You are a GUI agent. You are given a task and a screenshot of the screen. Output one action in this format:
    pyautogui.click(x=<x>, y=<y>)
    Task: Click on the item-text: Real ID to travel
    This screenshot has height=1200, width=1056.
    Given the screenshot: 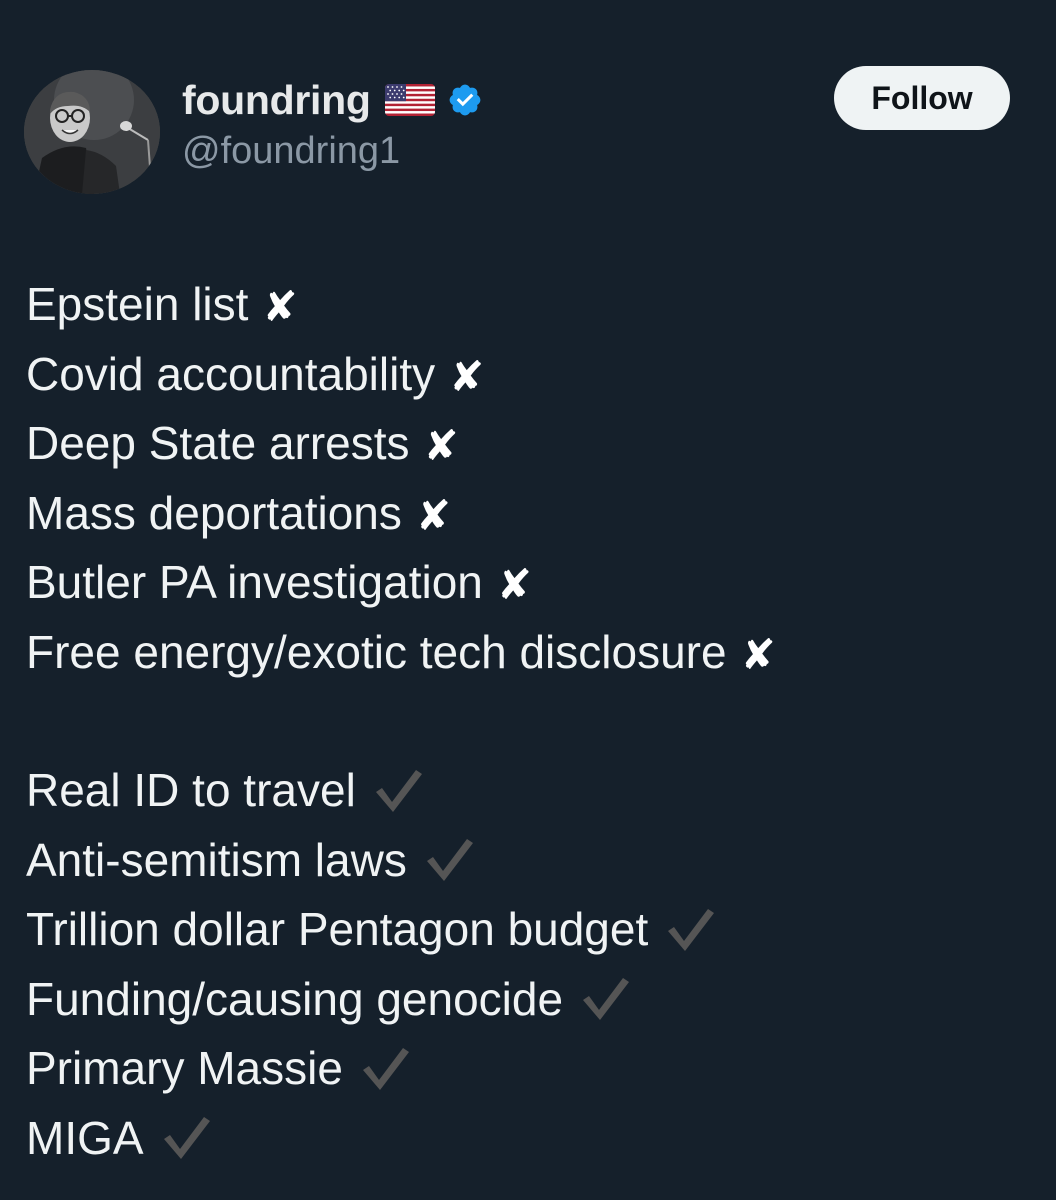 What is the action you would take?
    pyautogui.click(x=191, y=790)
    